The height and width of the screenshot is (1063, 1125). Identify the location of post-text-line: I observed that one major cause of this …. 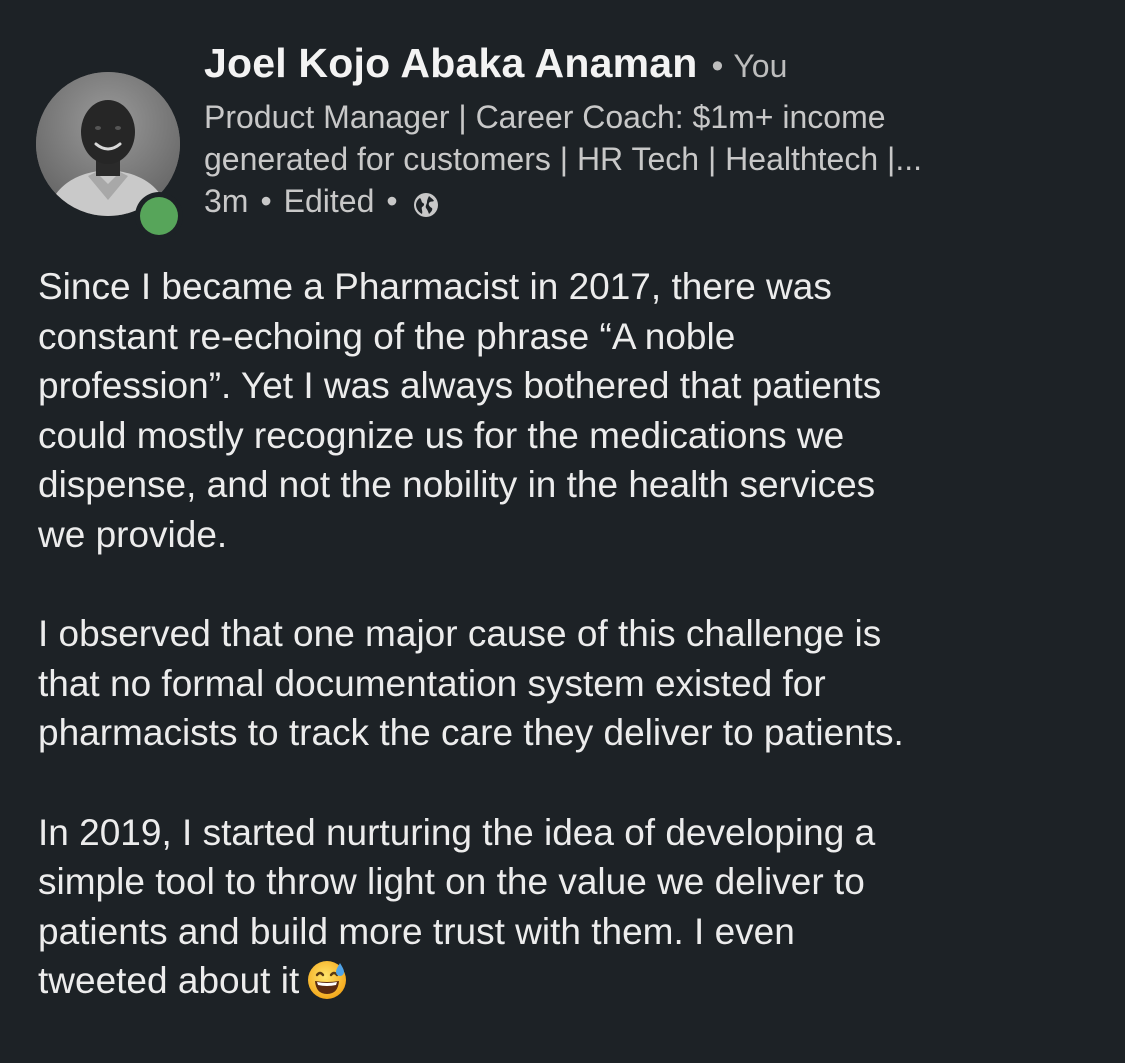
(460, 634).